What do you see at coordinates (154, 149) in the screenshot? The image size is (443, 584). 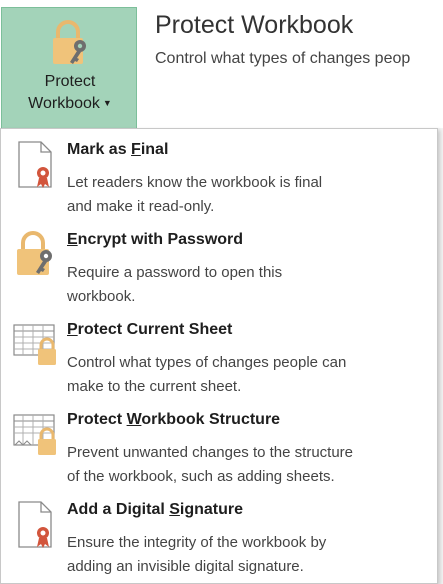 I see `menu-title-suffix: inal` at bounding box center [154, 149].